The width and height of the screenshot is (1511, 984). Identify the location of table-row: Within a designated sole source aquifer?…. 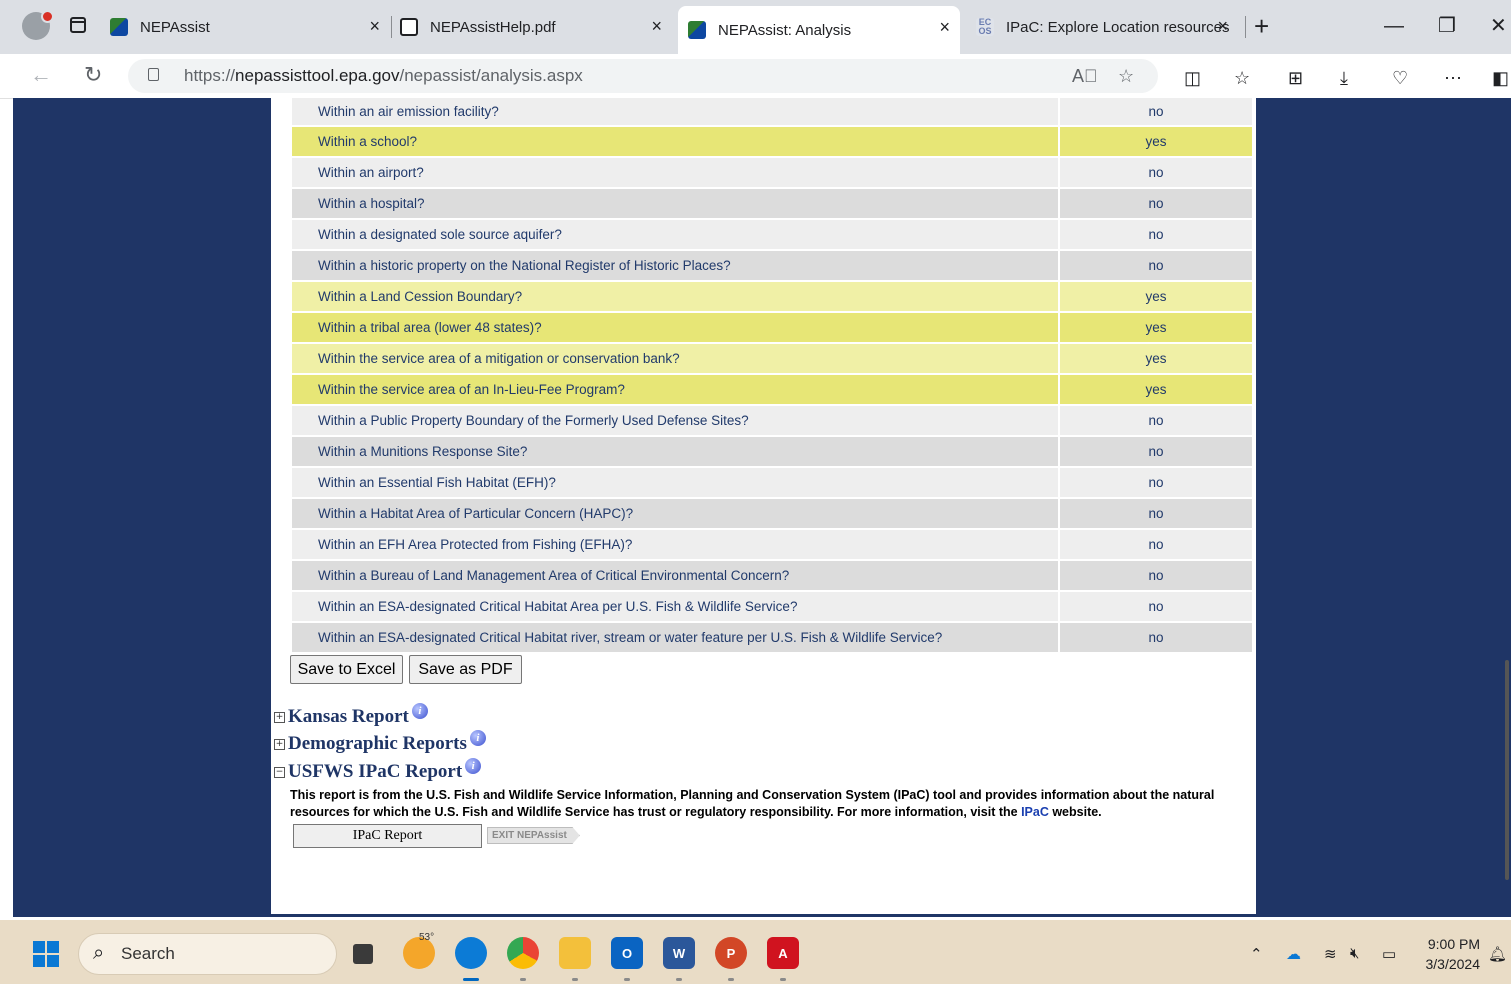
(772, 234).